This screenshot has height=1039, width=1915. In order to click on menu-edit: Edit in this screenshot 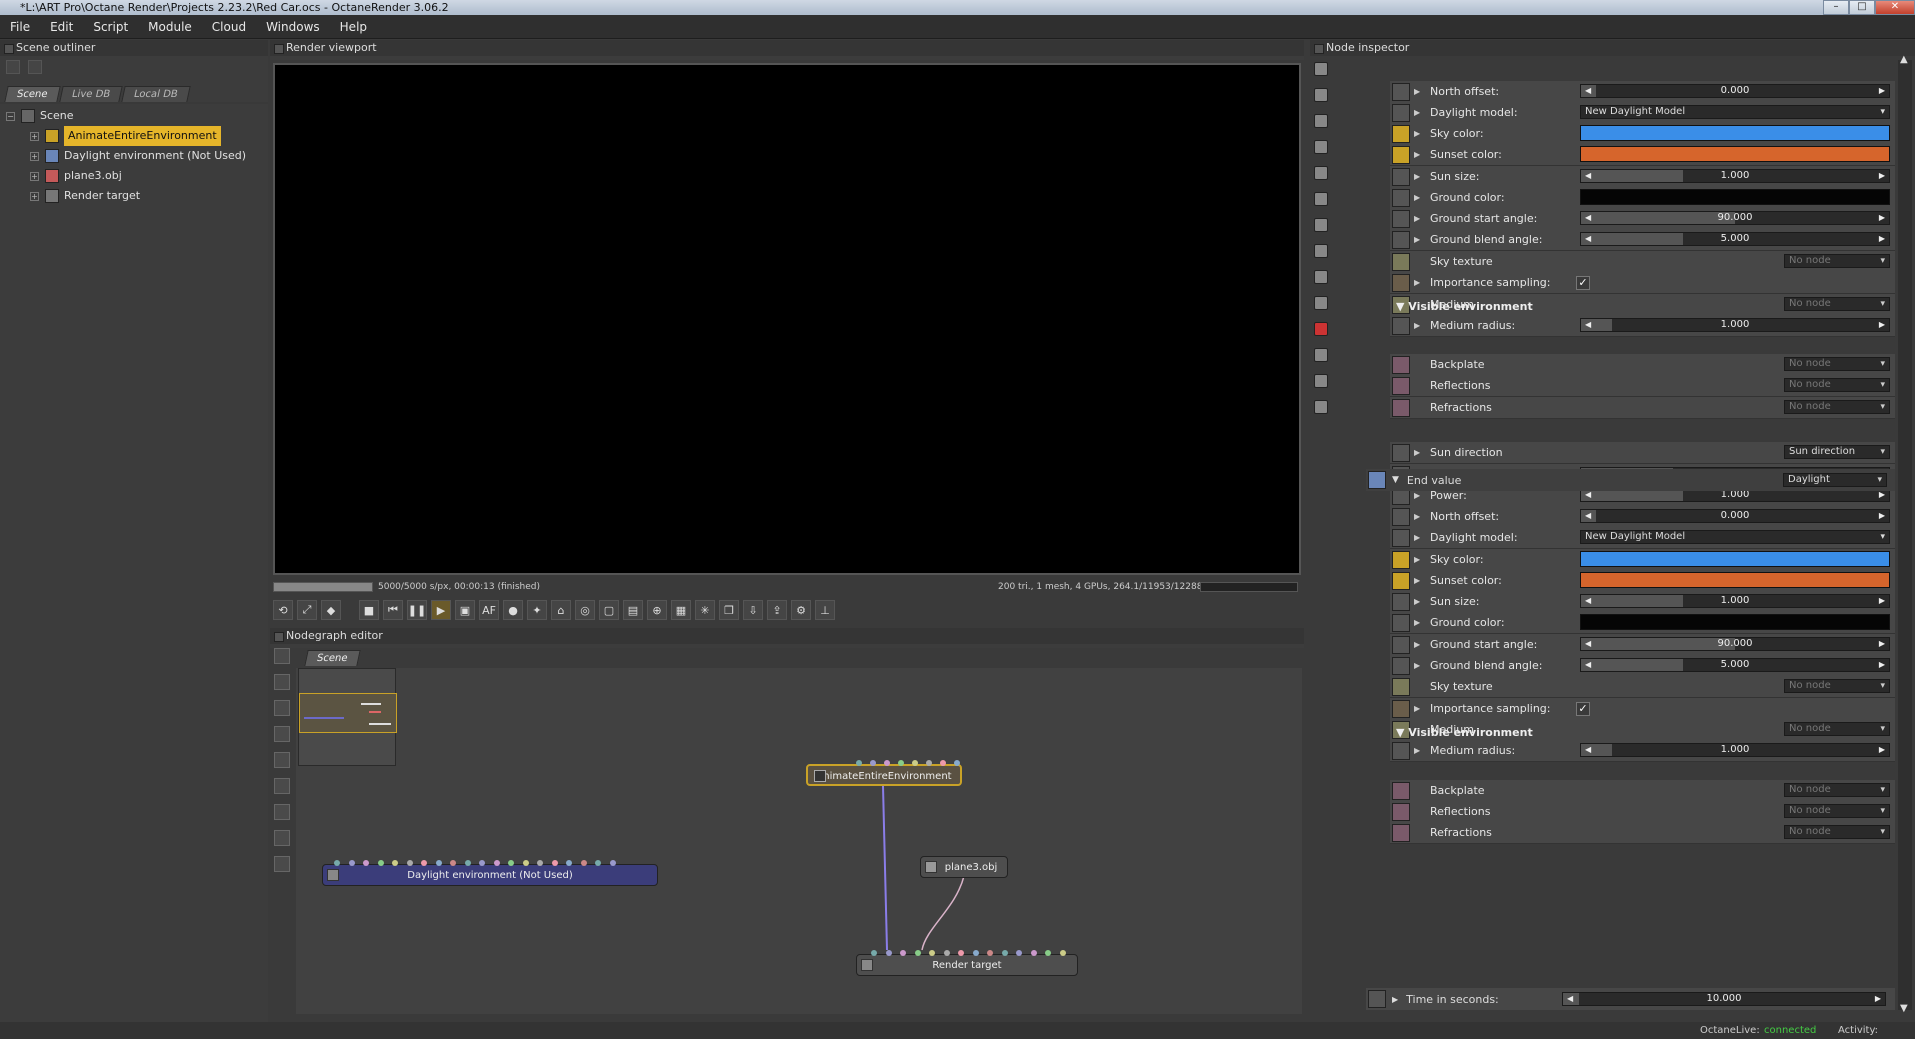, I will do `click(61, 27)`.